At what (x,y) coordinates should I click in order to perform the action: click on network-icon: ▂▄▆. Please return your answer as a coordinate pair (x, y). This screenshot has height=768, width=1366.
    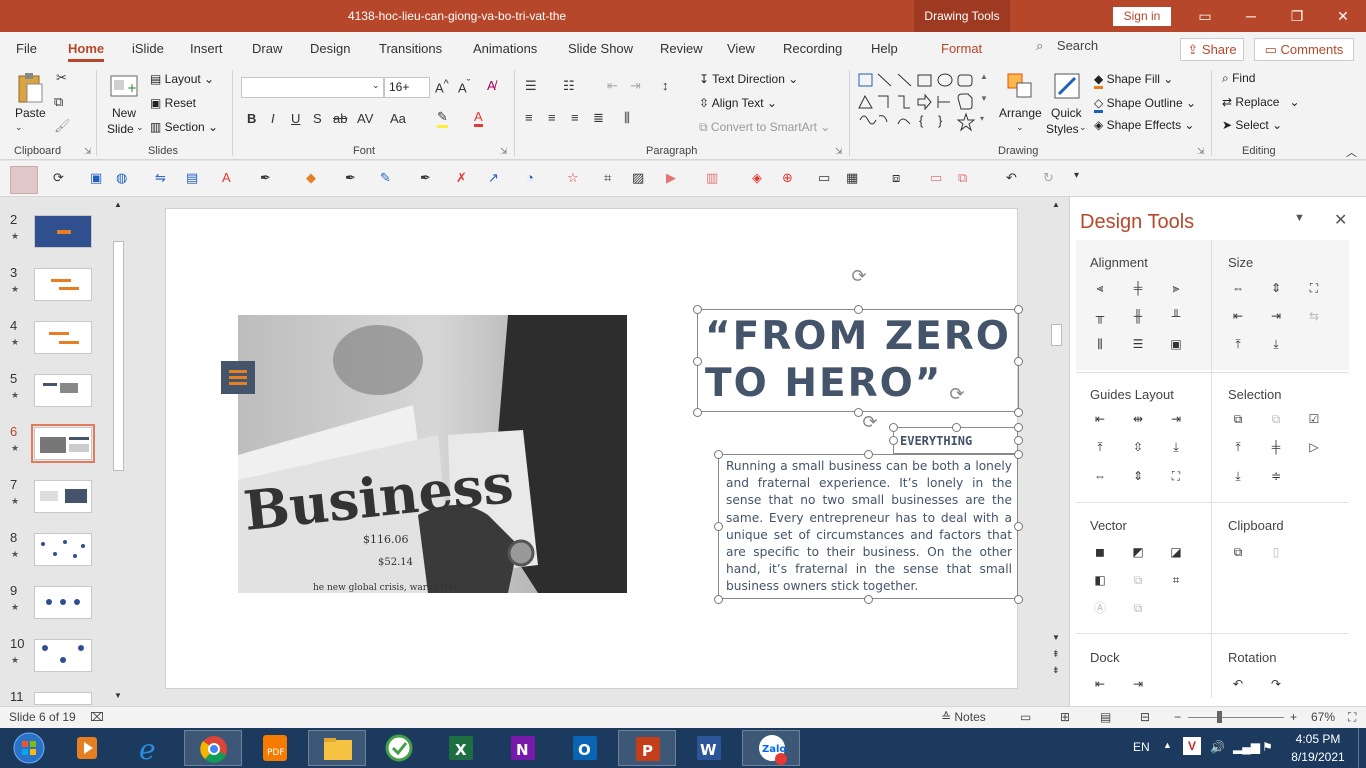
    Looking at the image, I should click on (1246, 747).